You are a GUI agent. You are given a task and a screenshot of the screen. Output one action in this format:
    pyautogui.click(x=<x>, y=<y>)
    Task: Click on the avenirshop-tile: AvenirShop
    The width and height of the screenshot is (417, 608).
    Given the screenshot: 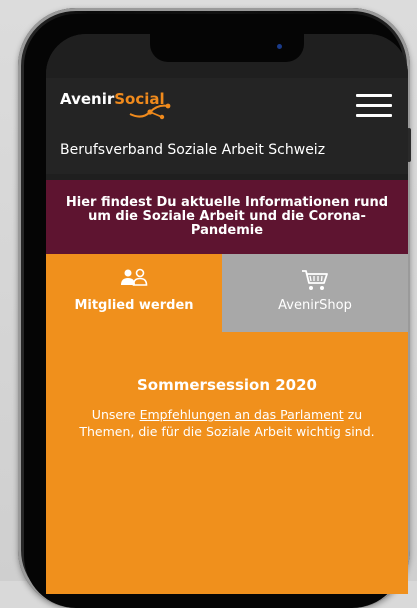 What is the action you would take?
    pyautogui.click(x=315, y=293)
    